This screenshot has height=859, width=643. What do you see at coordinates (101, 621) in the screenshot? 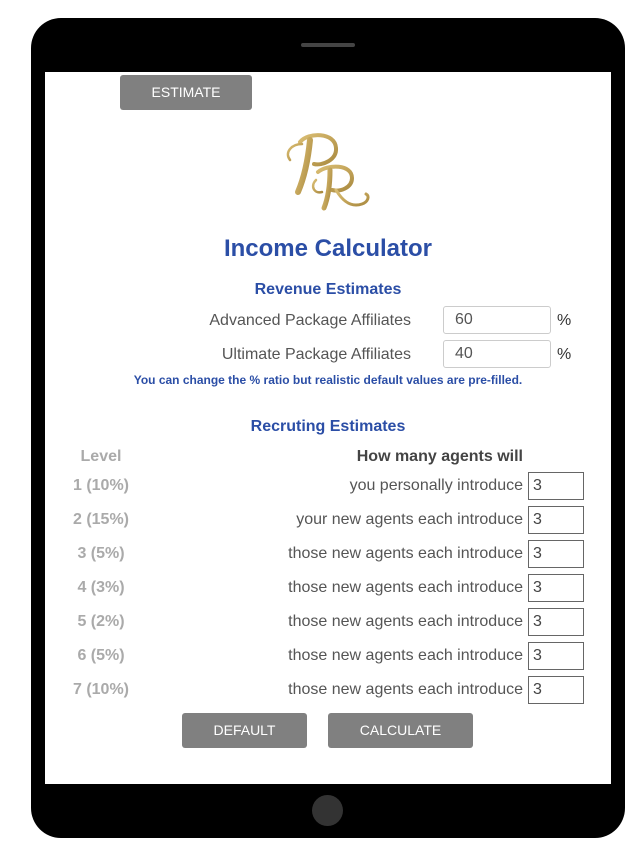
I see `level-label: 5 (2%)` at bounding box center [101, 621].